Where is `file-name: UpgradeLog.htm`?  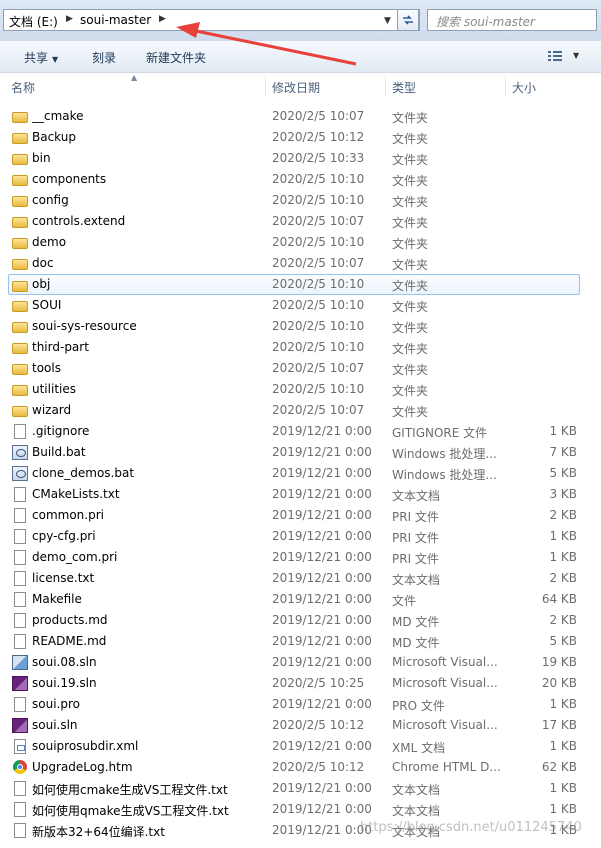
file-name: UpgradeLog.htm is located at coordinates (82, 767).